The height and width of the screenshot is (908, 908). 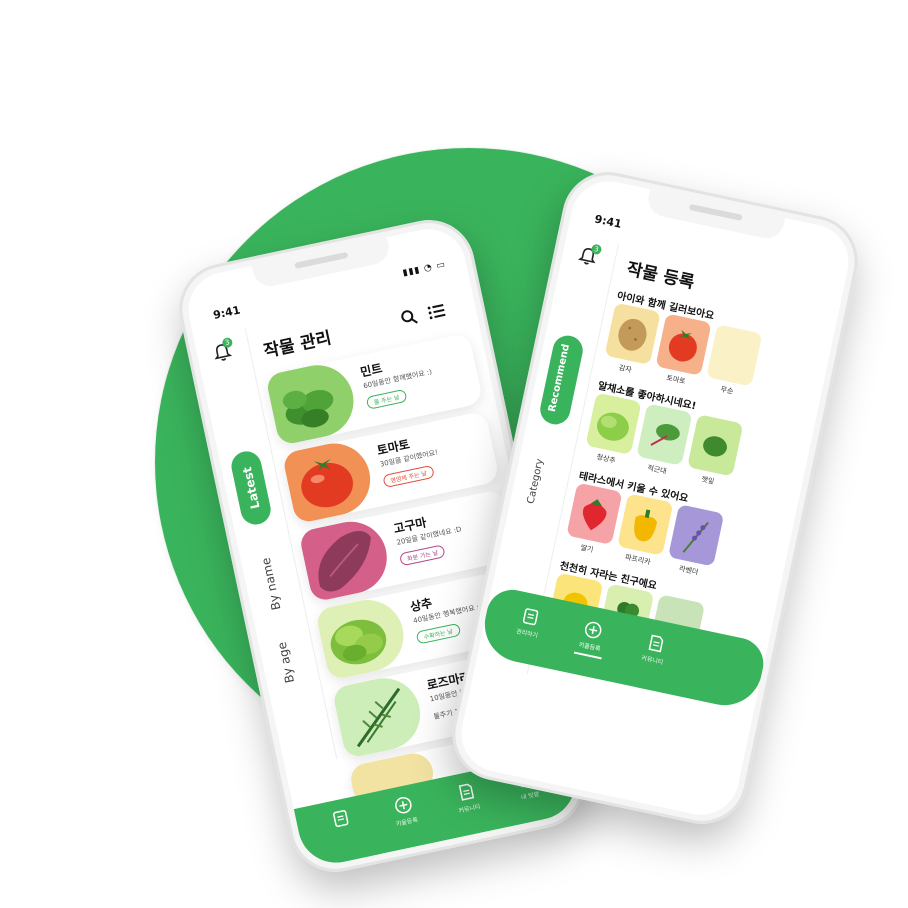 I want to click on page-title: 작물 등록, so click(x=660, y=276).